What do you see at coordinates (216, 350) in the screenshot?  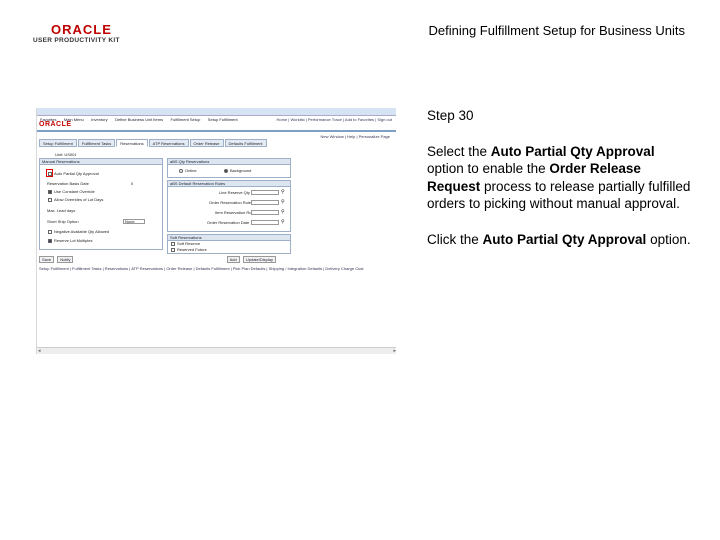 I see `horizontal-scrollbar: ◂ ▸` at bounding box center [216, 350].